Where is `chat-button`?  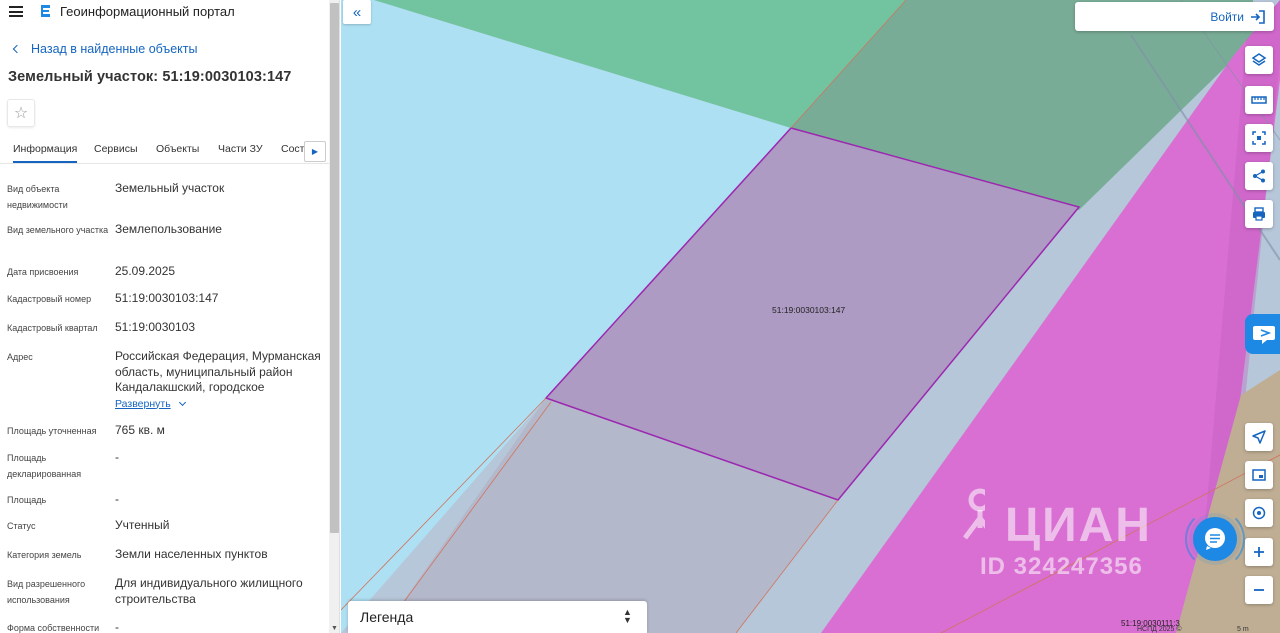
chat-button is located at coordinates (1215, 539).